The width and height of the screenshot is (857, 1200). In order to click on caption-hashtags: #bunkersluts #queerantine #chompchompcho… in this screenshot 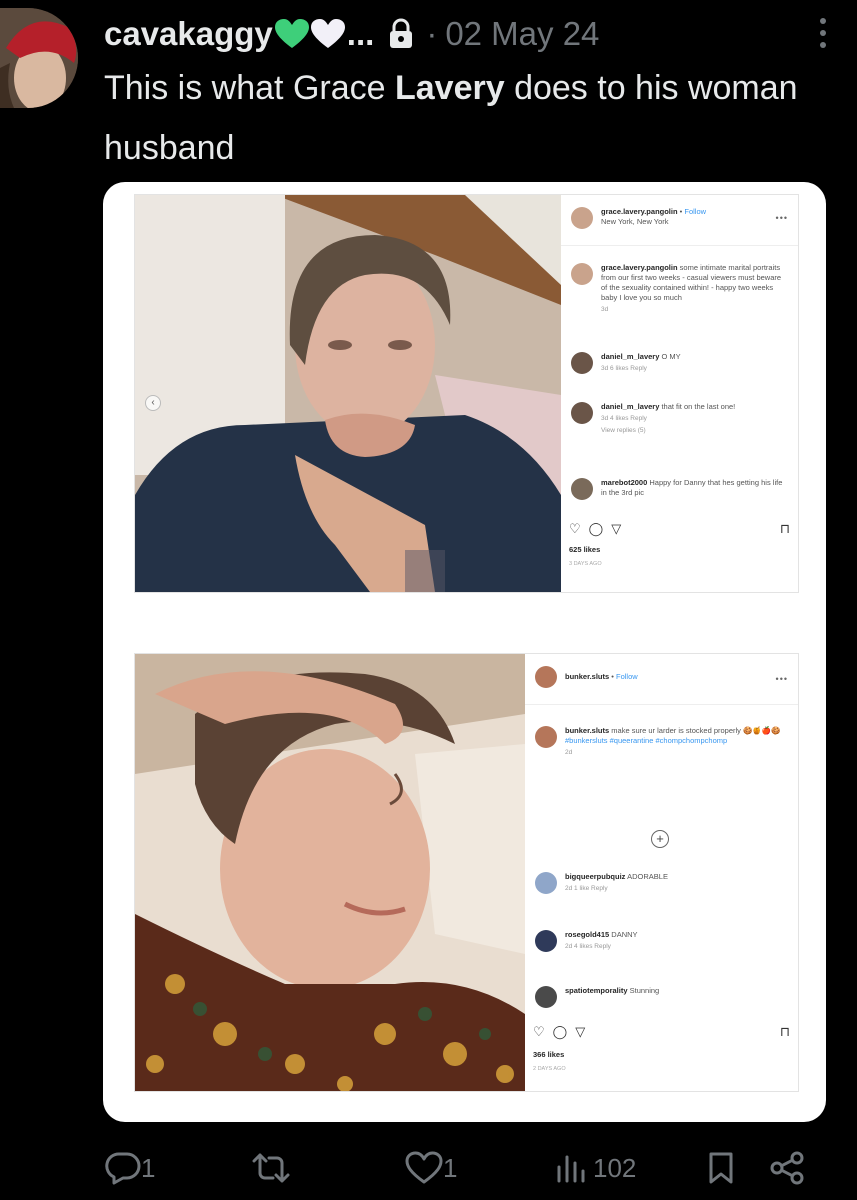, I will do `click(646, 740)`.